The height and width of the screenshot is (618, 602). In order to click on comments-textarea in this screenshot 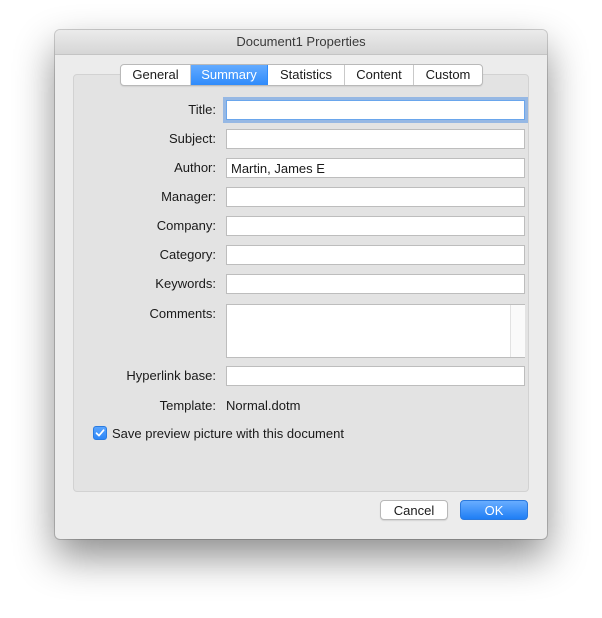, I will do `click(375, 331)`.